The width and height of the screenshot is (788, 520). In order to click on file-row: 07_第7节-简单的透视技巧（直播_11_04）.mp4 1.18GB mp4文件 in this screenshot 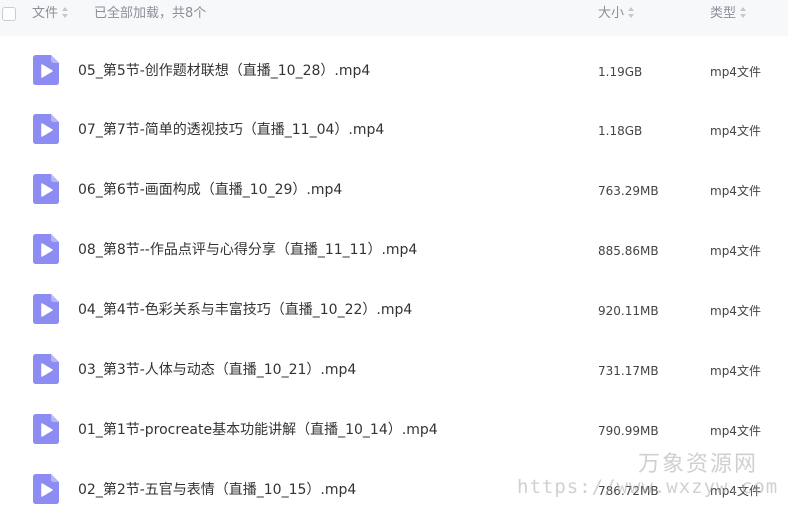, I will do `click(394, 131)`.